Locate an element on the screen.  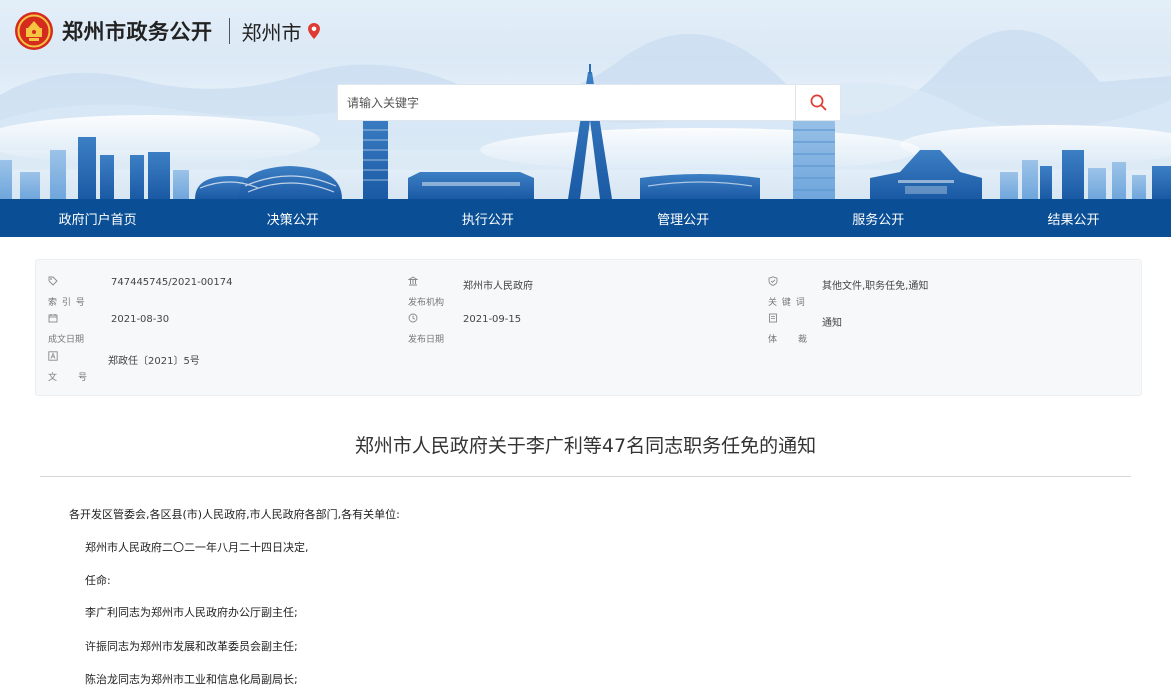
article-paragraph: 李广利同志为郑州市人民政府办公厅副主任; is located at coordinates (191, 612).